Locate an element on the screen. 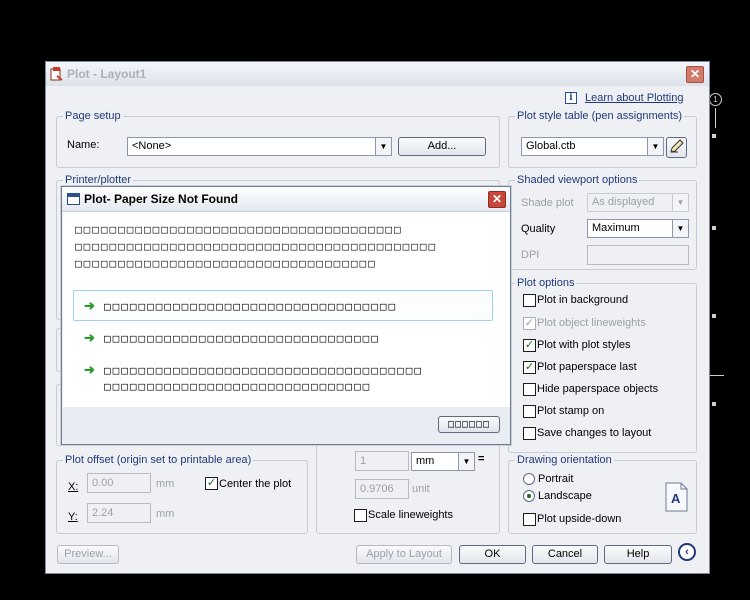 This screenshot has width=750, height=600. offset-x-field: 0.00 is located at coordinates (119, 483).